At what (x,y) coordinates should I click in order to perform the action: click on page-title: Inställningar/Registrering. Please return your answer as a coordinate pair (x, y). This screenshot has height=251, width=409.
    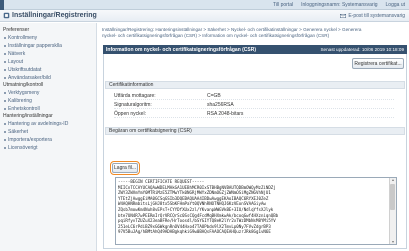
    Looking at the image, I should click on (54, 15).